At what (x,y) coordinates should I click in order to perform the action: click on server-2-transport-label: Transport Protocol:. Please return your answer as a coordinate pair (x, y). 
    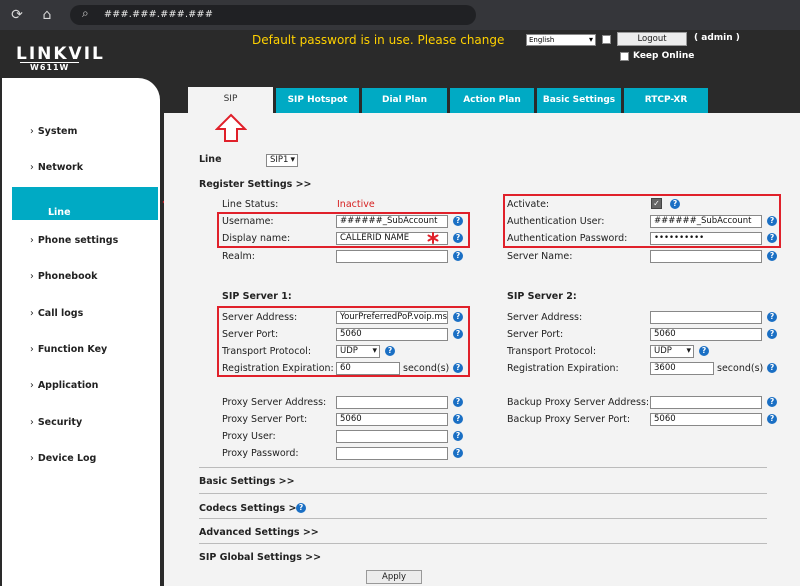
    Looking at the image, I should click on (552, 351).